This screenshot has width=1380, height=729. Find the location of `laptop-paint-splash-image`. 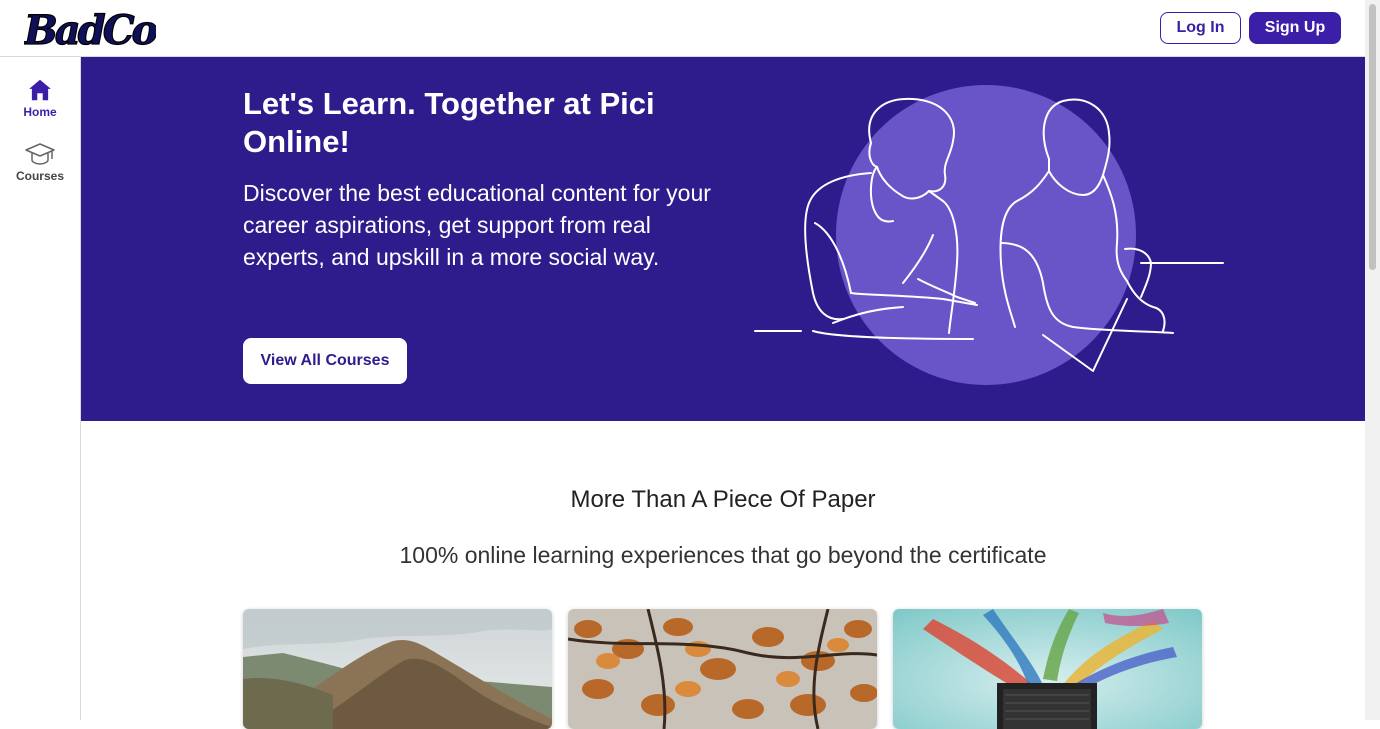

laptop-paint-splash-image is located at coordinates (1047, 669).